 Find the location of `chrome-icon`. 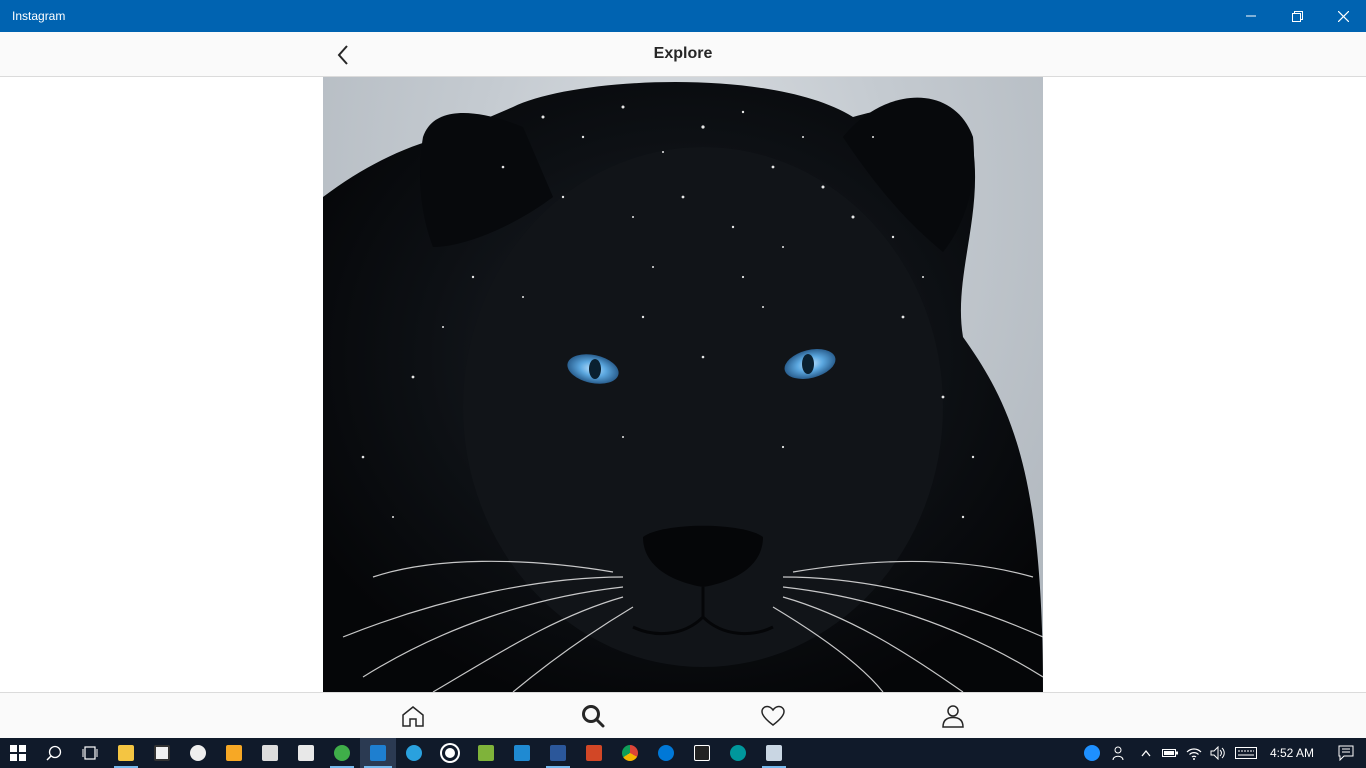

chrome-icon is located at coordinates (630, 753).